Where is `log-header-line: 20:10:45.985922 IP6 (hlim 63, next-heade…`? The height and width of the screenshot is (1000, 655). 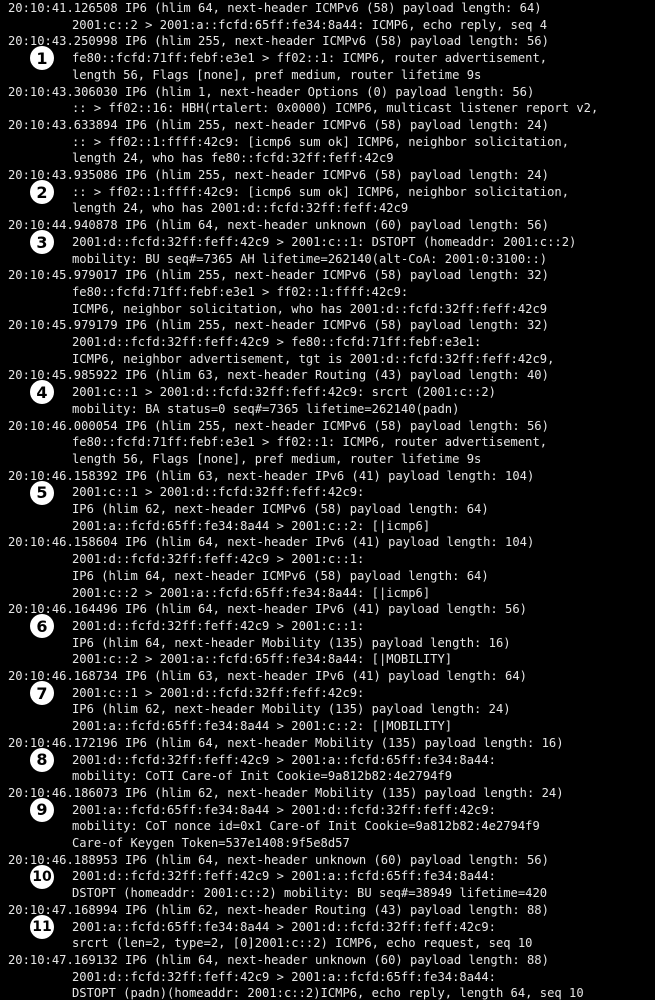 log-header-line: 20:10:45.985922 IP6 (hlim 63, next-heade… is located at coordinates (278, 375).